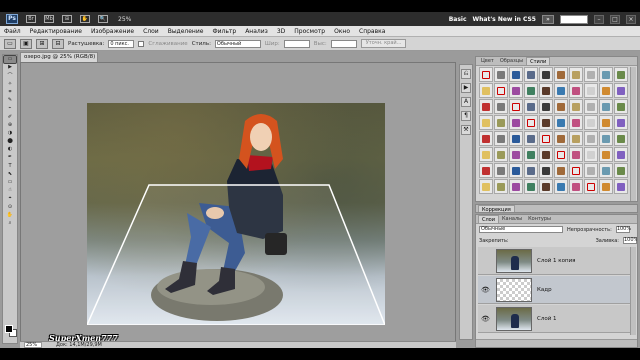 This screenshot has height=360, width=640. Describe the element at coordinates (296, 43) in the screenshot. I see `width-input` at that location.